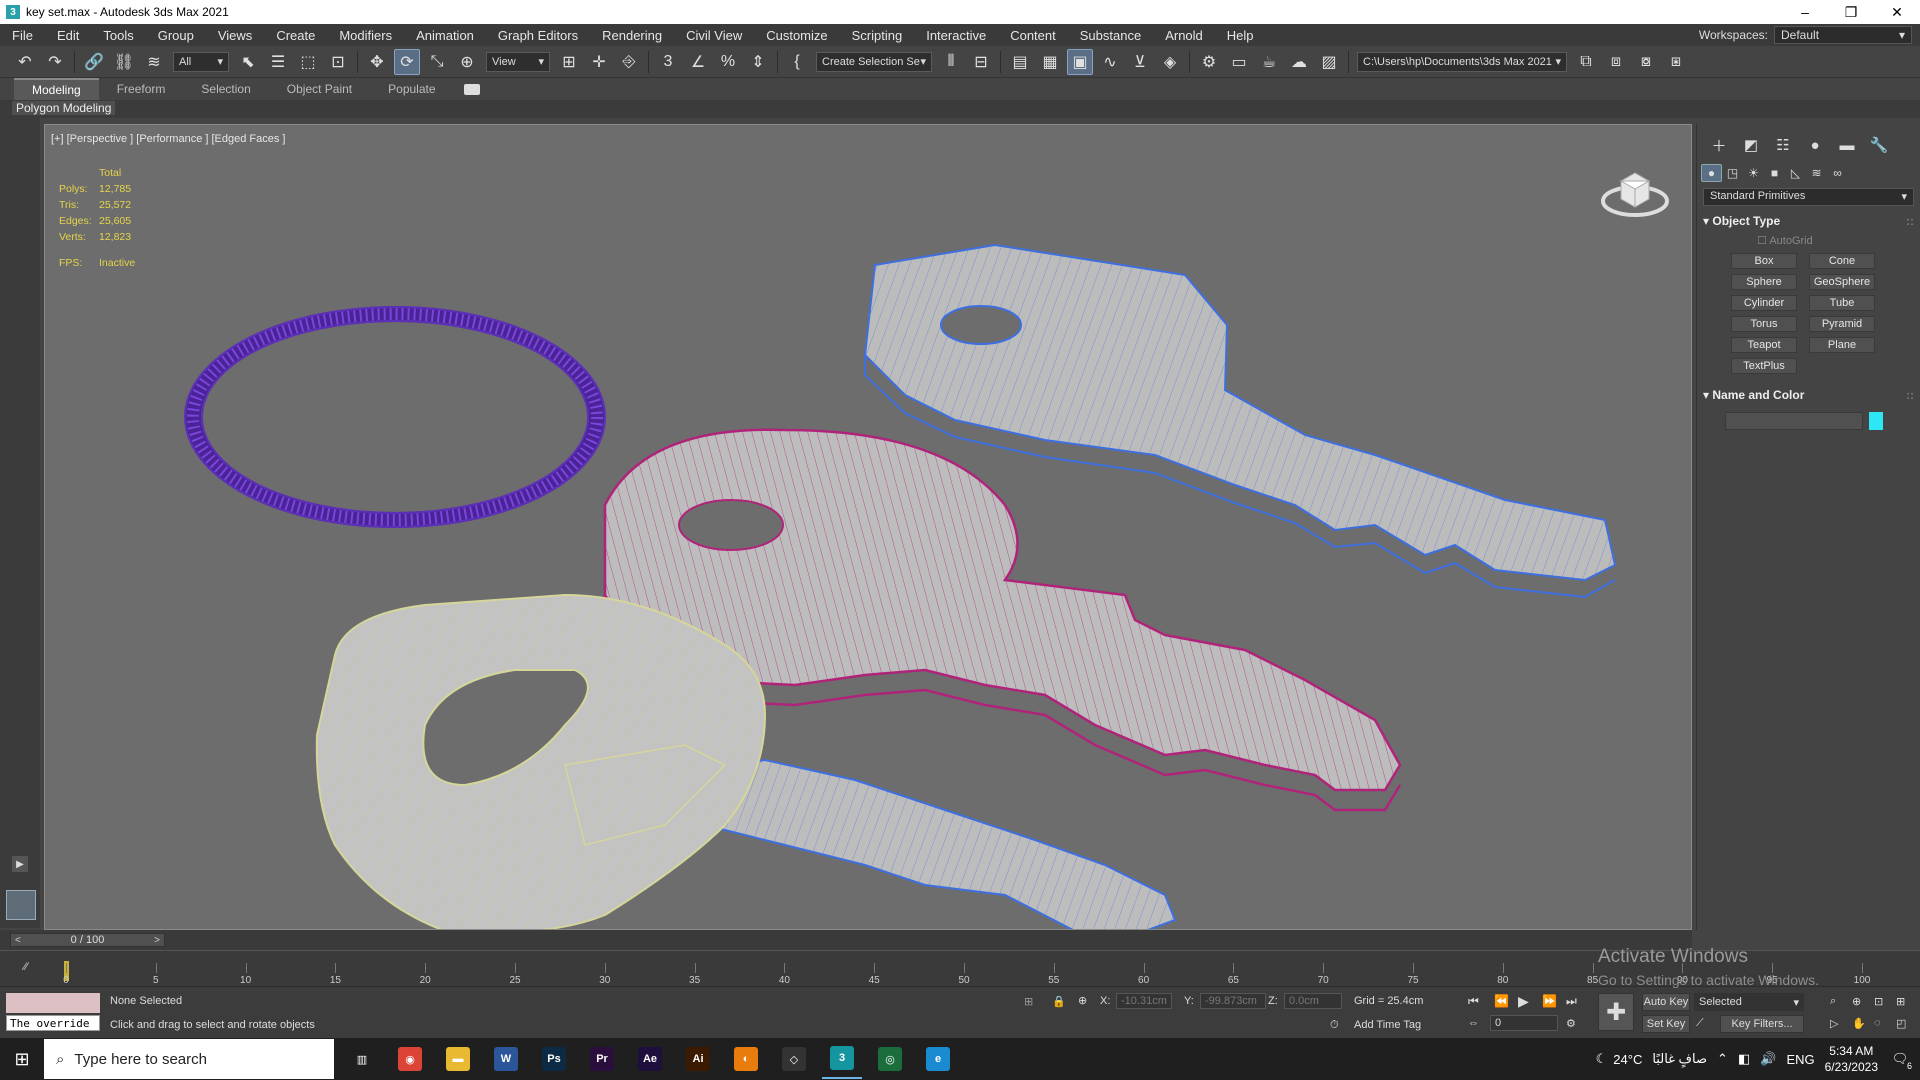  Describe the element at coordinates (1239, 62) in the screenshot. I see `rendered-frame-window-icon: ▭` at that location.